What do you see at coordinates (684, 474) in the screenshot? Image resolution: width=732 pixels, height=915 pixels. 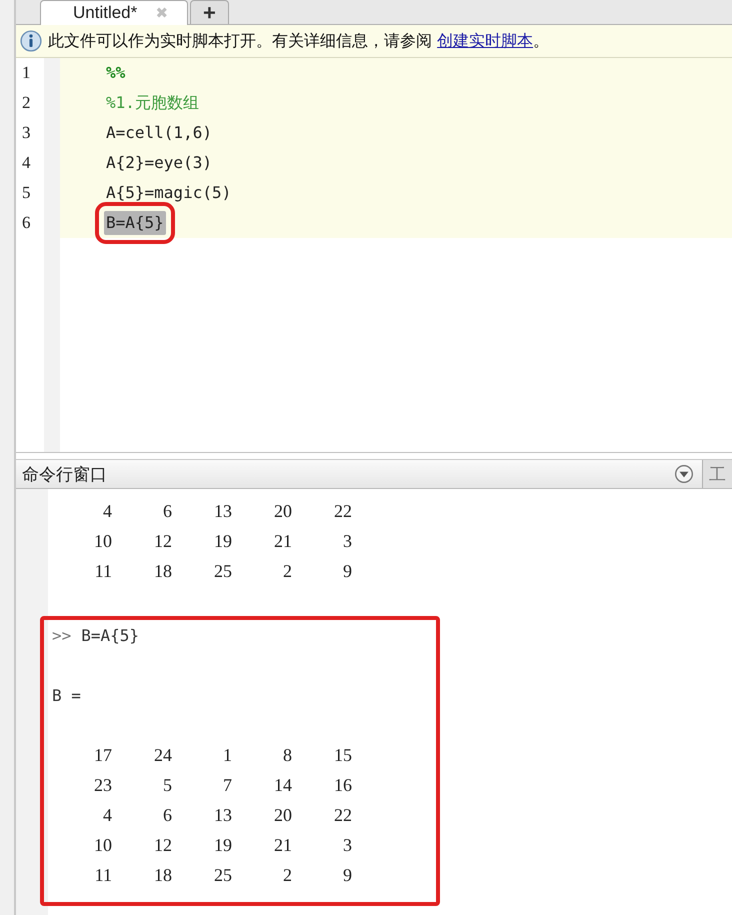 I see `dropdown-icon` at bounding box center [684, 474].